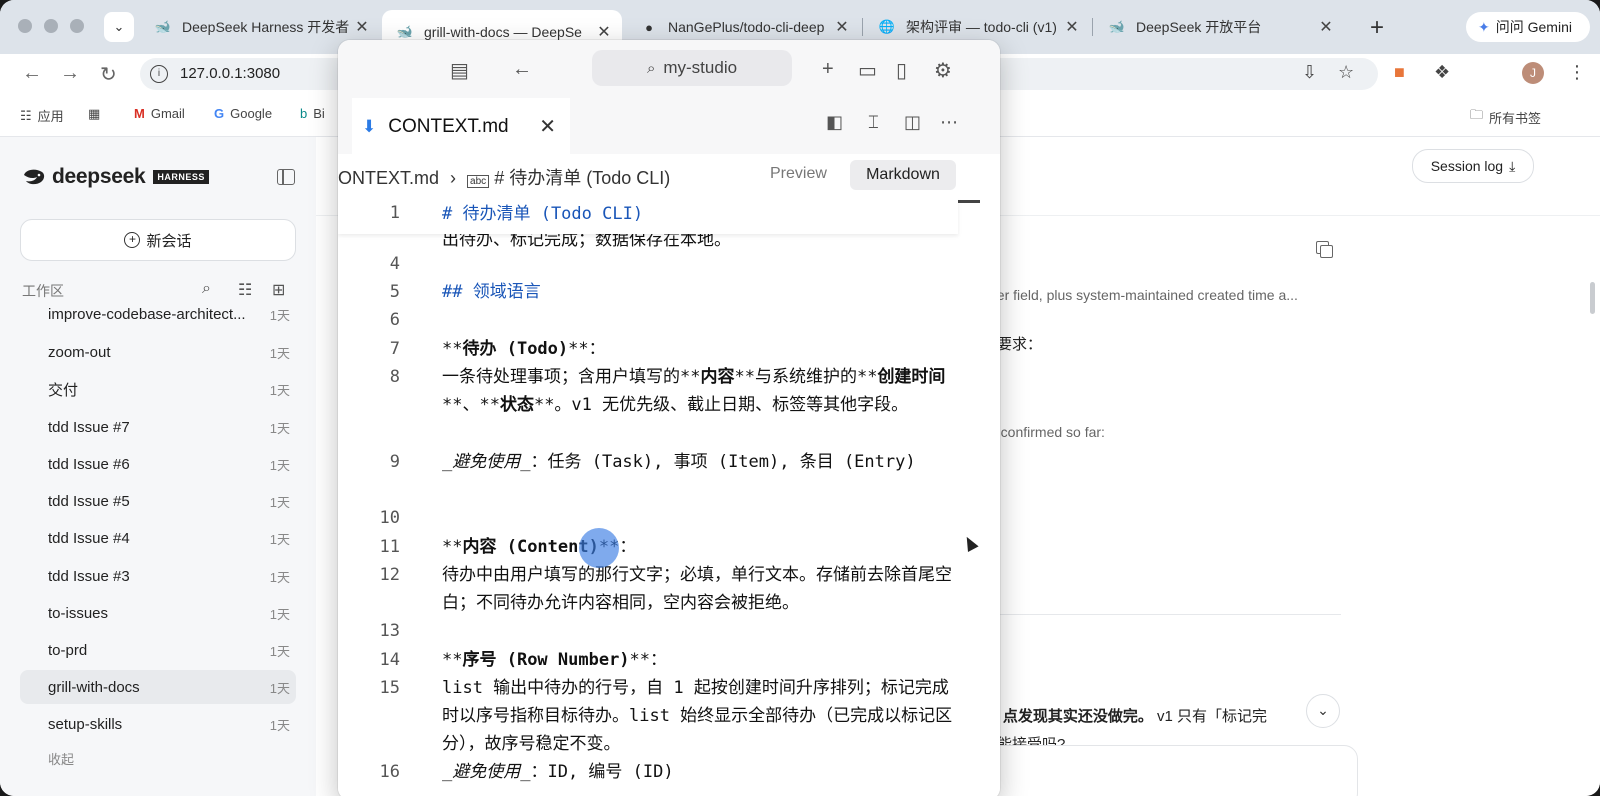 The image size is (1600, 796). What do you see at coordinates (89, 538) in the screenshot?
I see `workspace-item-name: tdd Issue #4` at bounding box center [89, 538].